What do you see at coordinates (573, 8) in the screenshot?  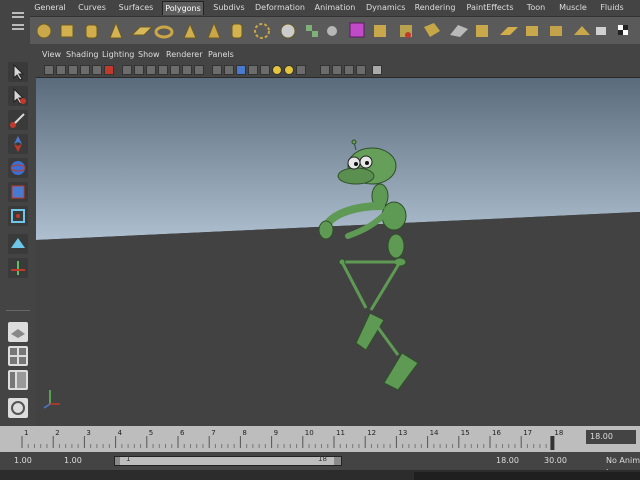 I see `tab-muscle: Muscle` at bounding box center [573, 8].